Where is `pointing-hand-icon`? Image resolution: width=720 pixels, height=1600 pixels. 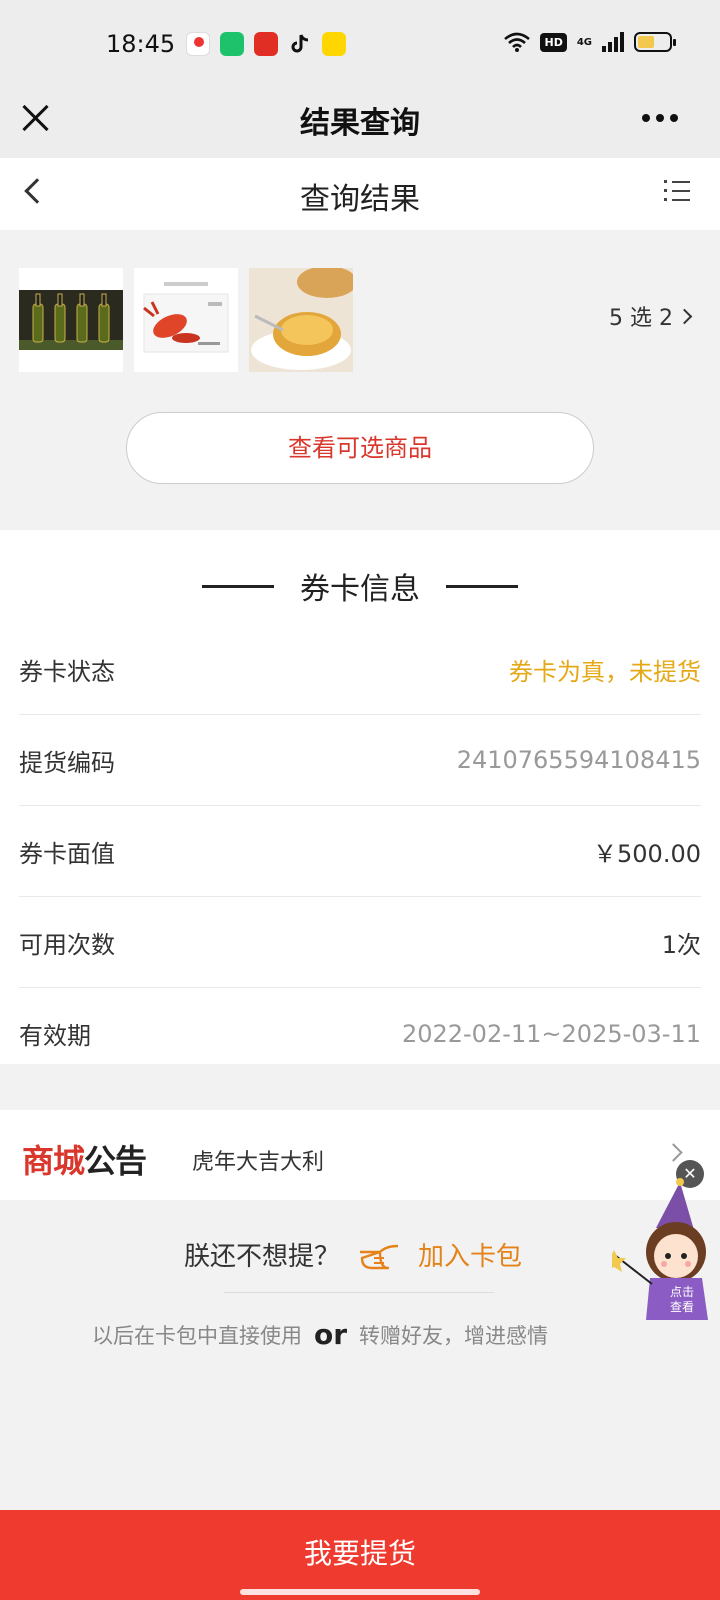
pointing-hand-icon is located at coordinates (379, 1256).